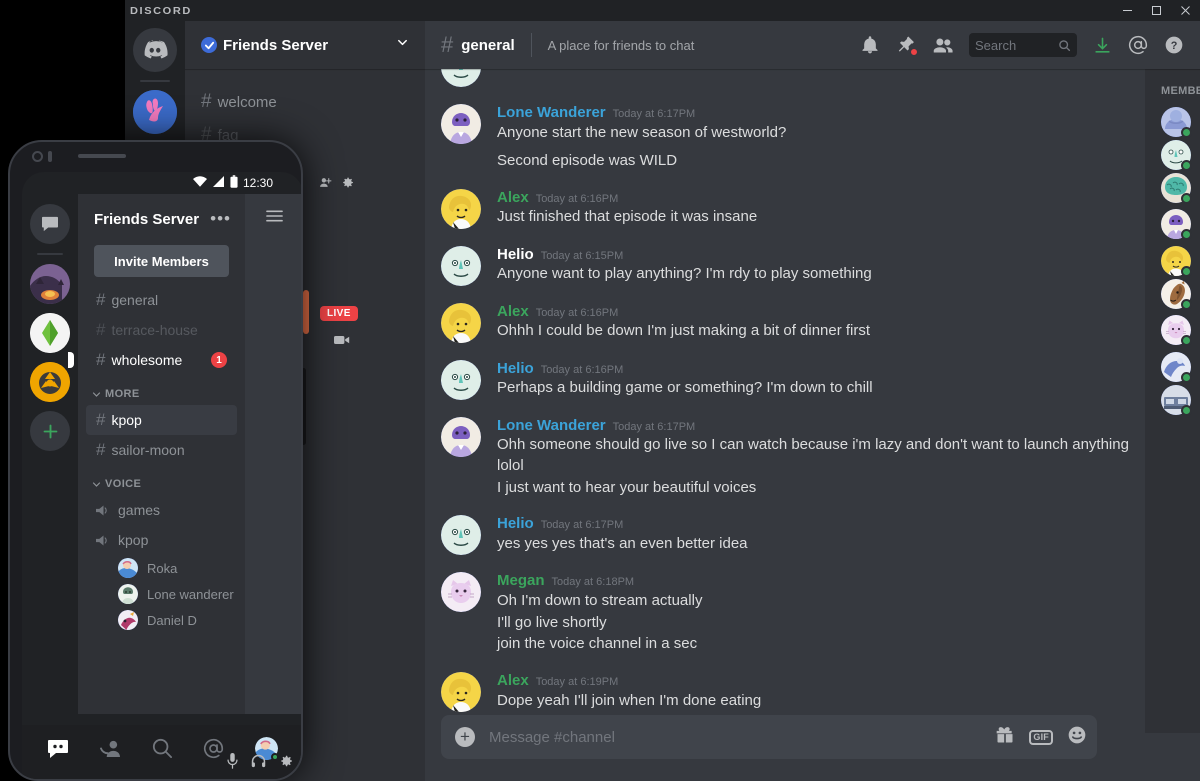 The width and height of the screenshot is (1200, 781). Describe the element at coordinates (914, 52) in the screenshot. I see `pin-notification-dot` at that location.